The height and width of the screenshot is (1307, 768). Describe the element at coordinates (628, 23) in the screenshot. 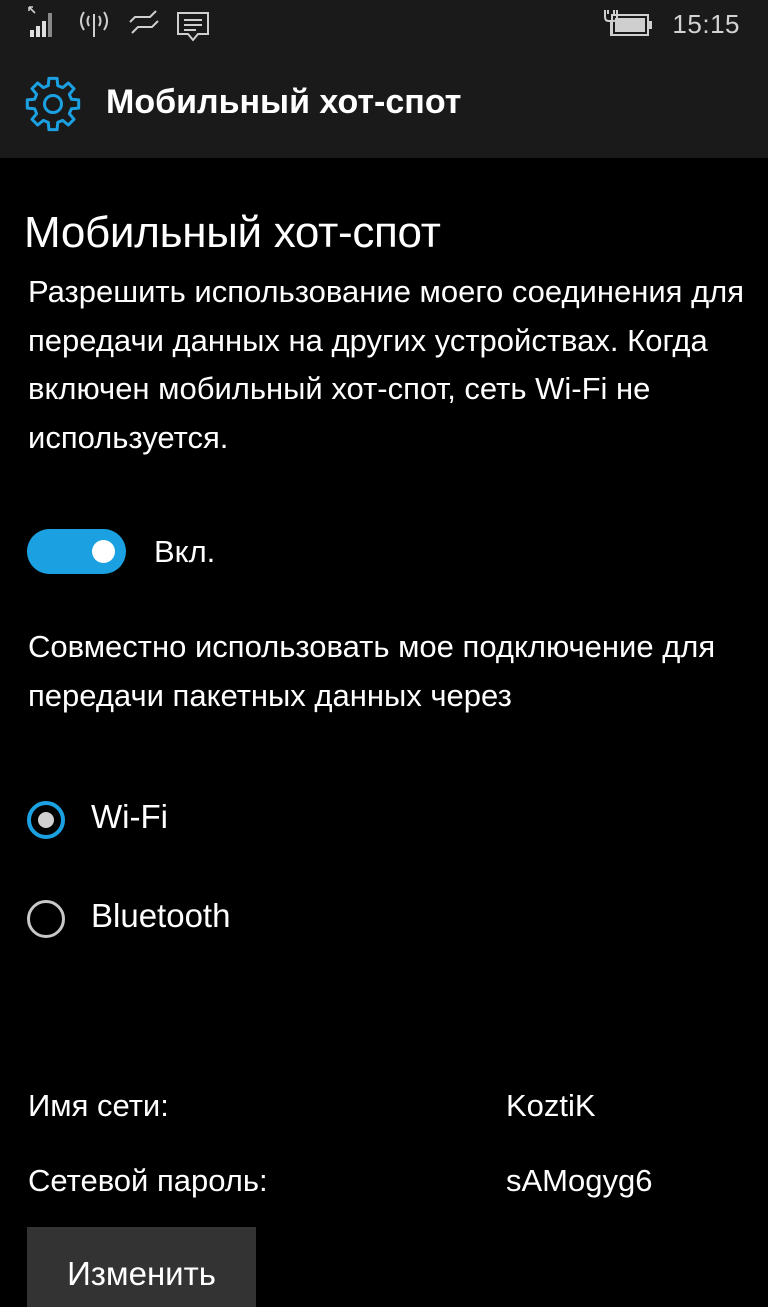

I see `battery-charging-icon` at that location.